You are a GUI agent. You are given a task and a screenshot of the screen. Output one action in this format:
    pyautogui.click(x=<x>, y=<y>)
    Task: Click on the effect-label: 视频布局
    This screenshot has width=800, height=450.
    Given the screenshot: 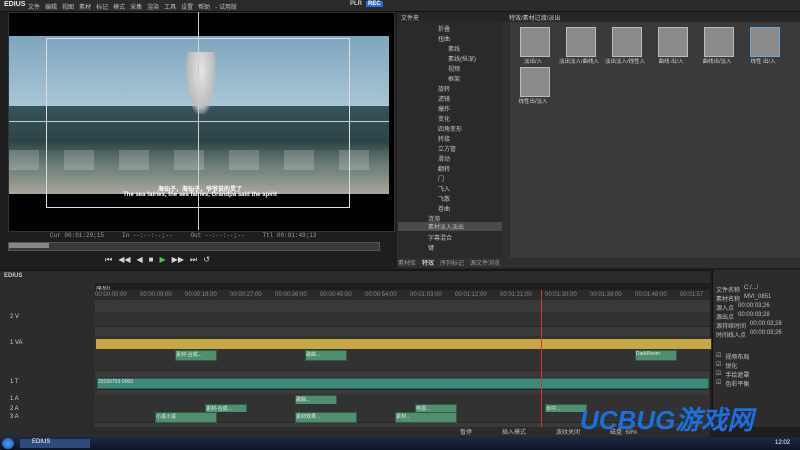 What is the action you would take?
    pyautogui.click(x=737, y=358)
    